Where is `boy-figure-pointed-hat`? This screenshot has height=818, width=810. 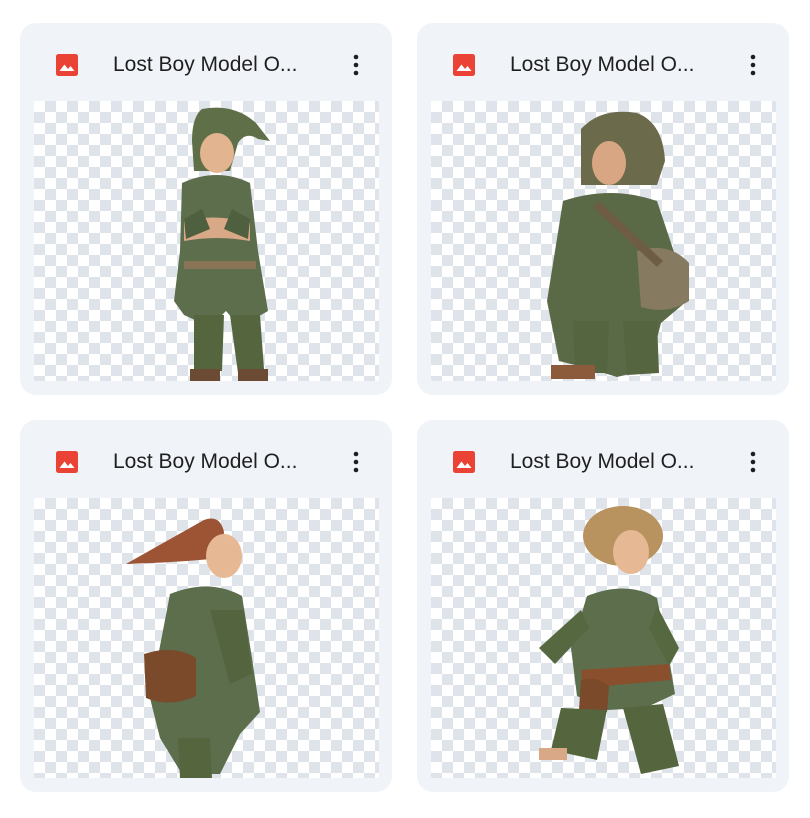
boy-figure-pointed-hat is located at coordinates (193, 648).